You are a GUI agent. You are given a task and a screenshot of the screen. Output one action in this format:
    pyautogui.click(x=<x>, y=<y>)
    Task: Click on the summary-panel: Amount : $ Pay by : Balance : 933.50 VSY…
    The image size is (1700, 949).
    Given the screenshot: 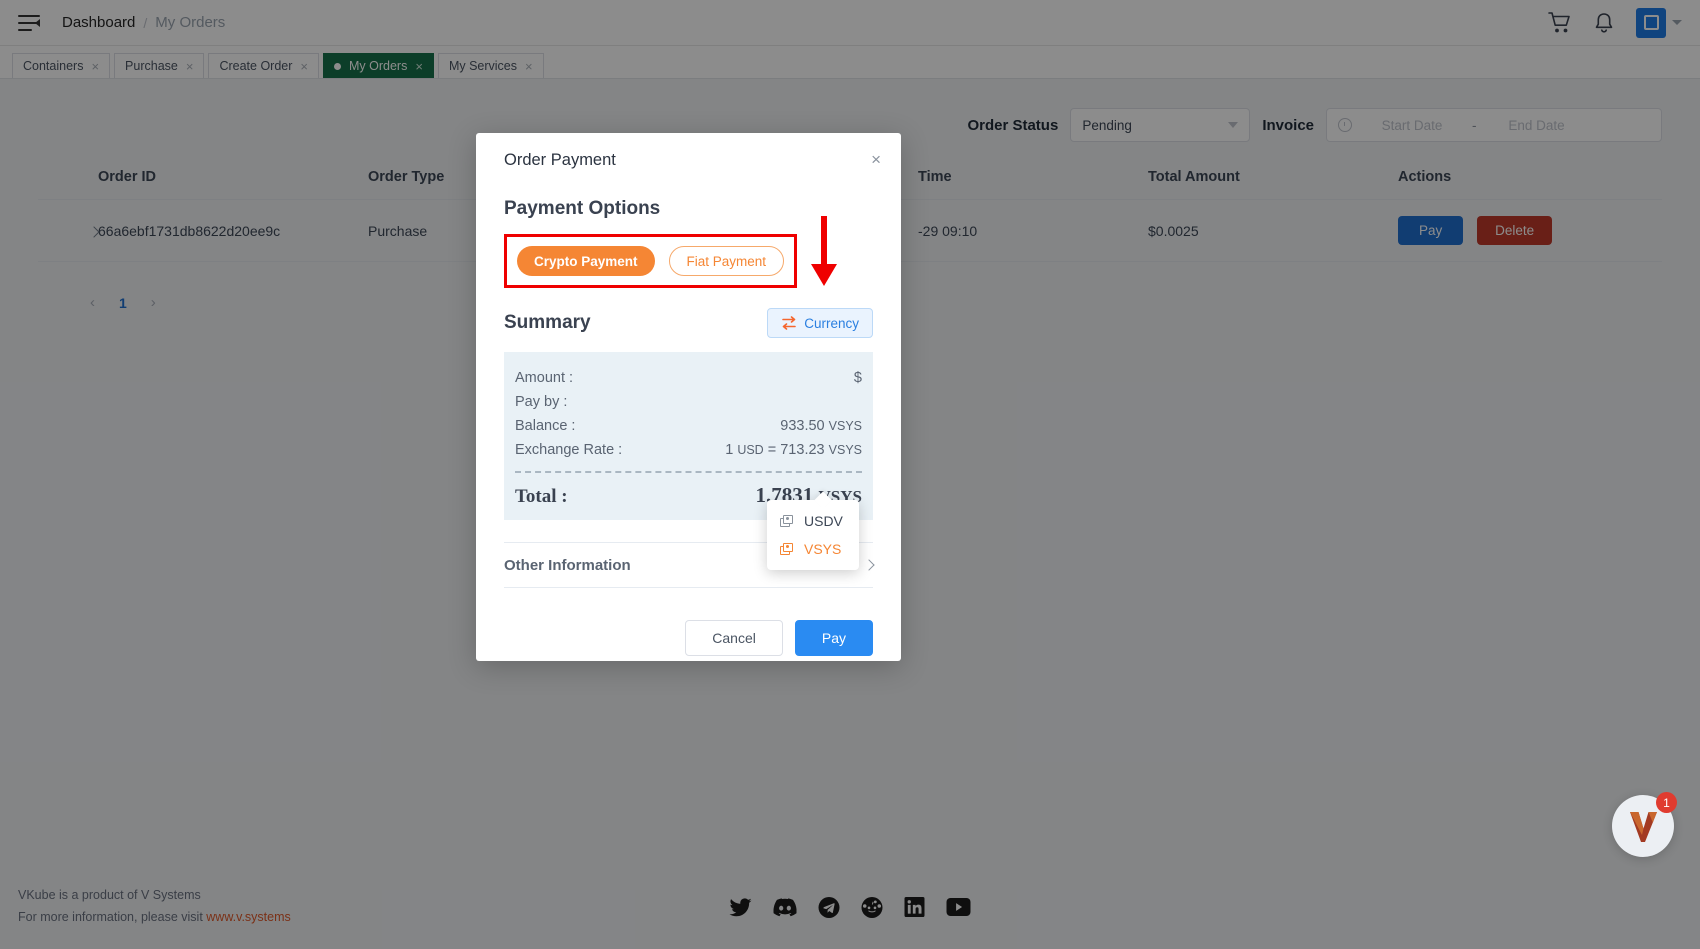 What is the action you would take?
    pyautogui.click(x=688, y=436)
    